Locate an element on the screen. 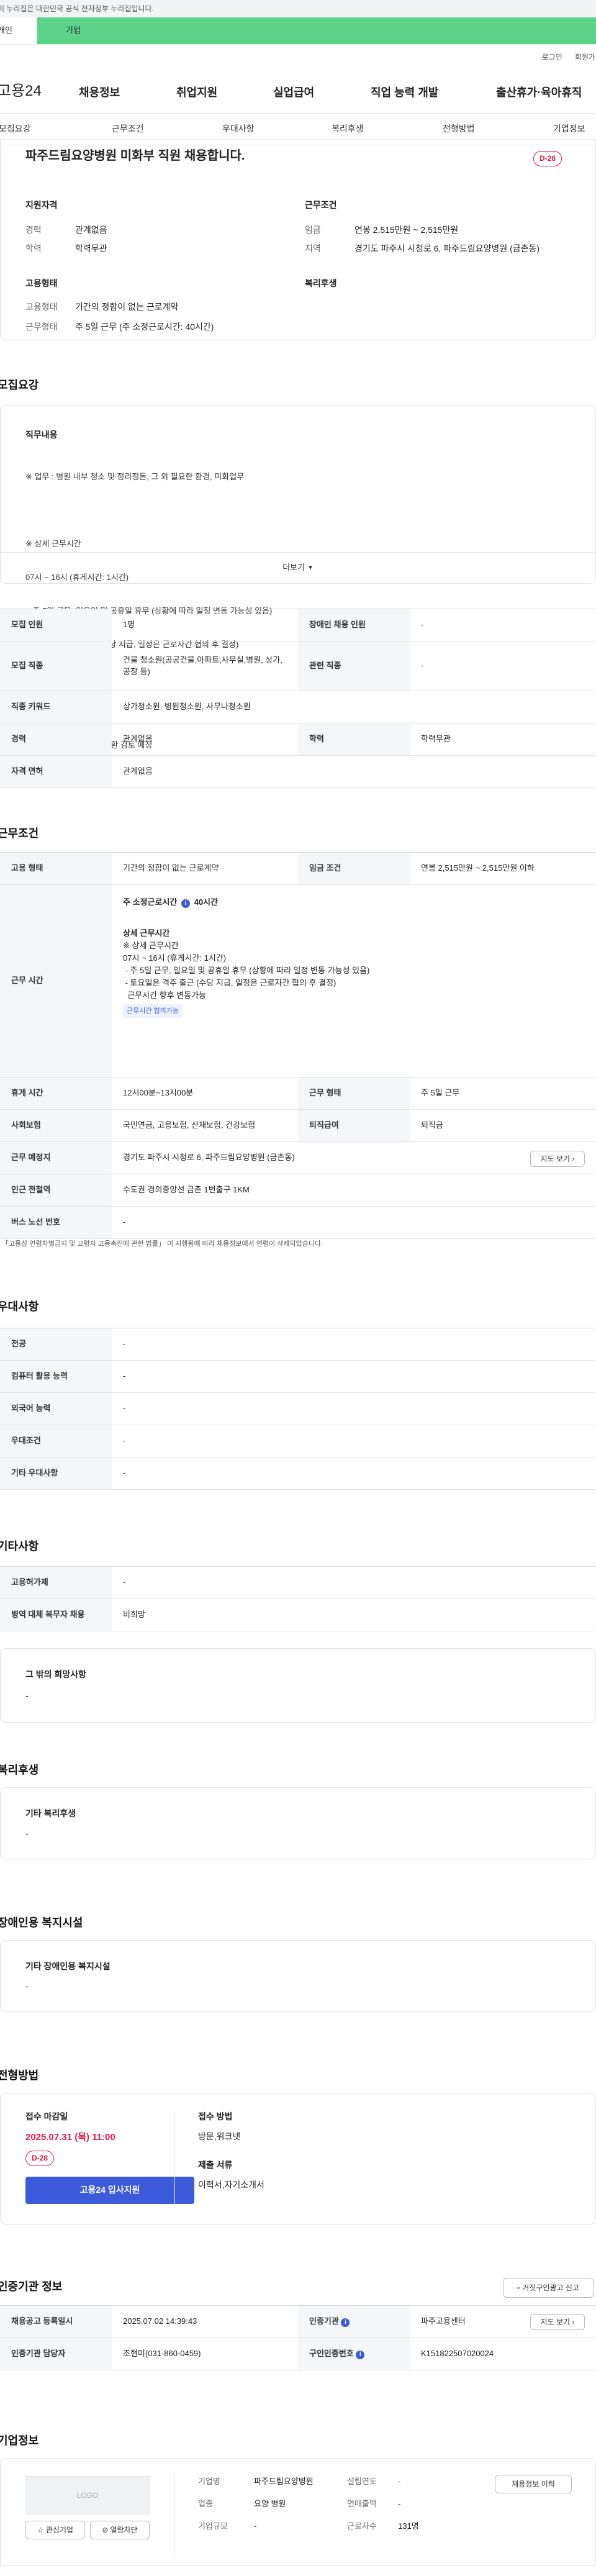 The image size is (596, 2576). apply-button: 고용24 입사지원 is located at coordinates (109, 2190).